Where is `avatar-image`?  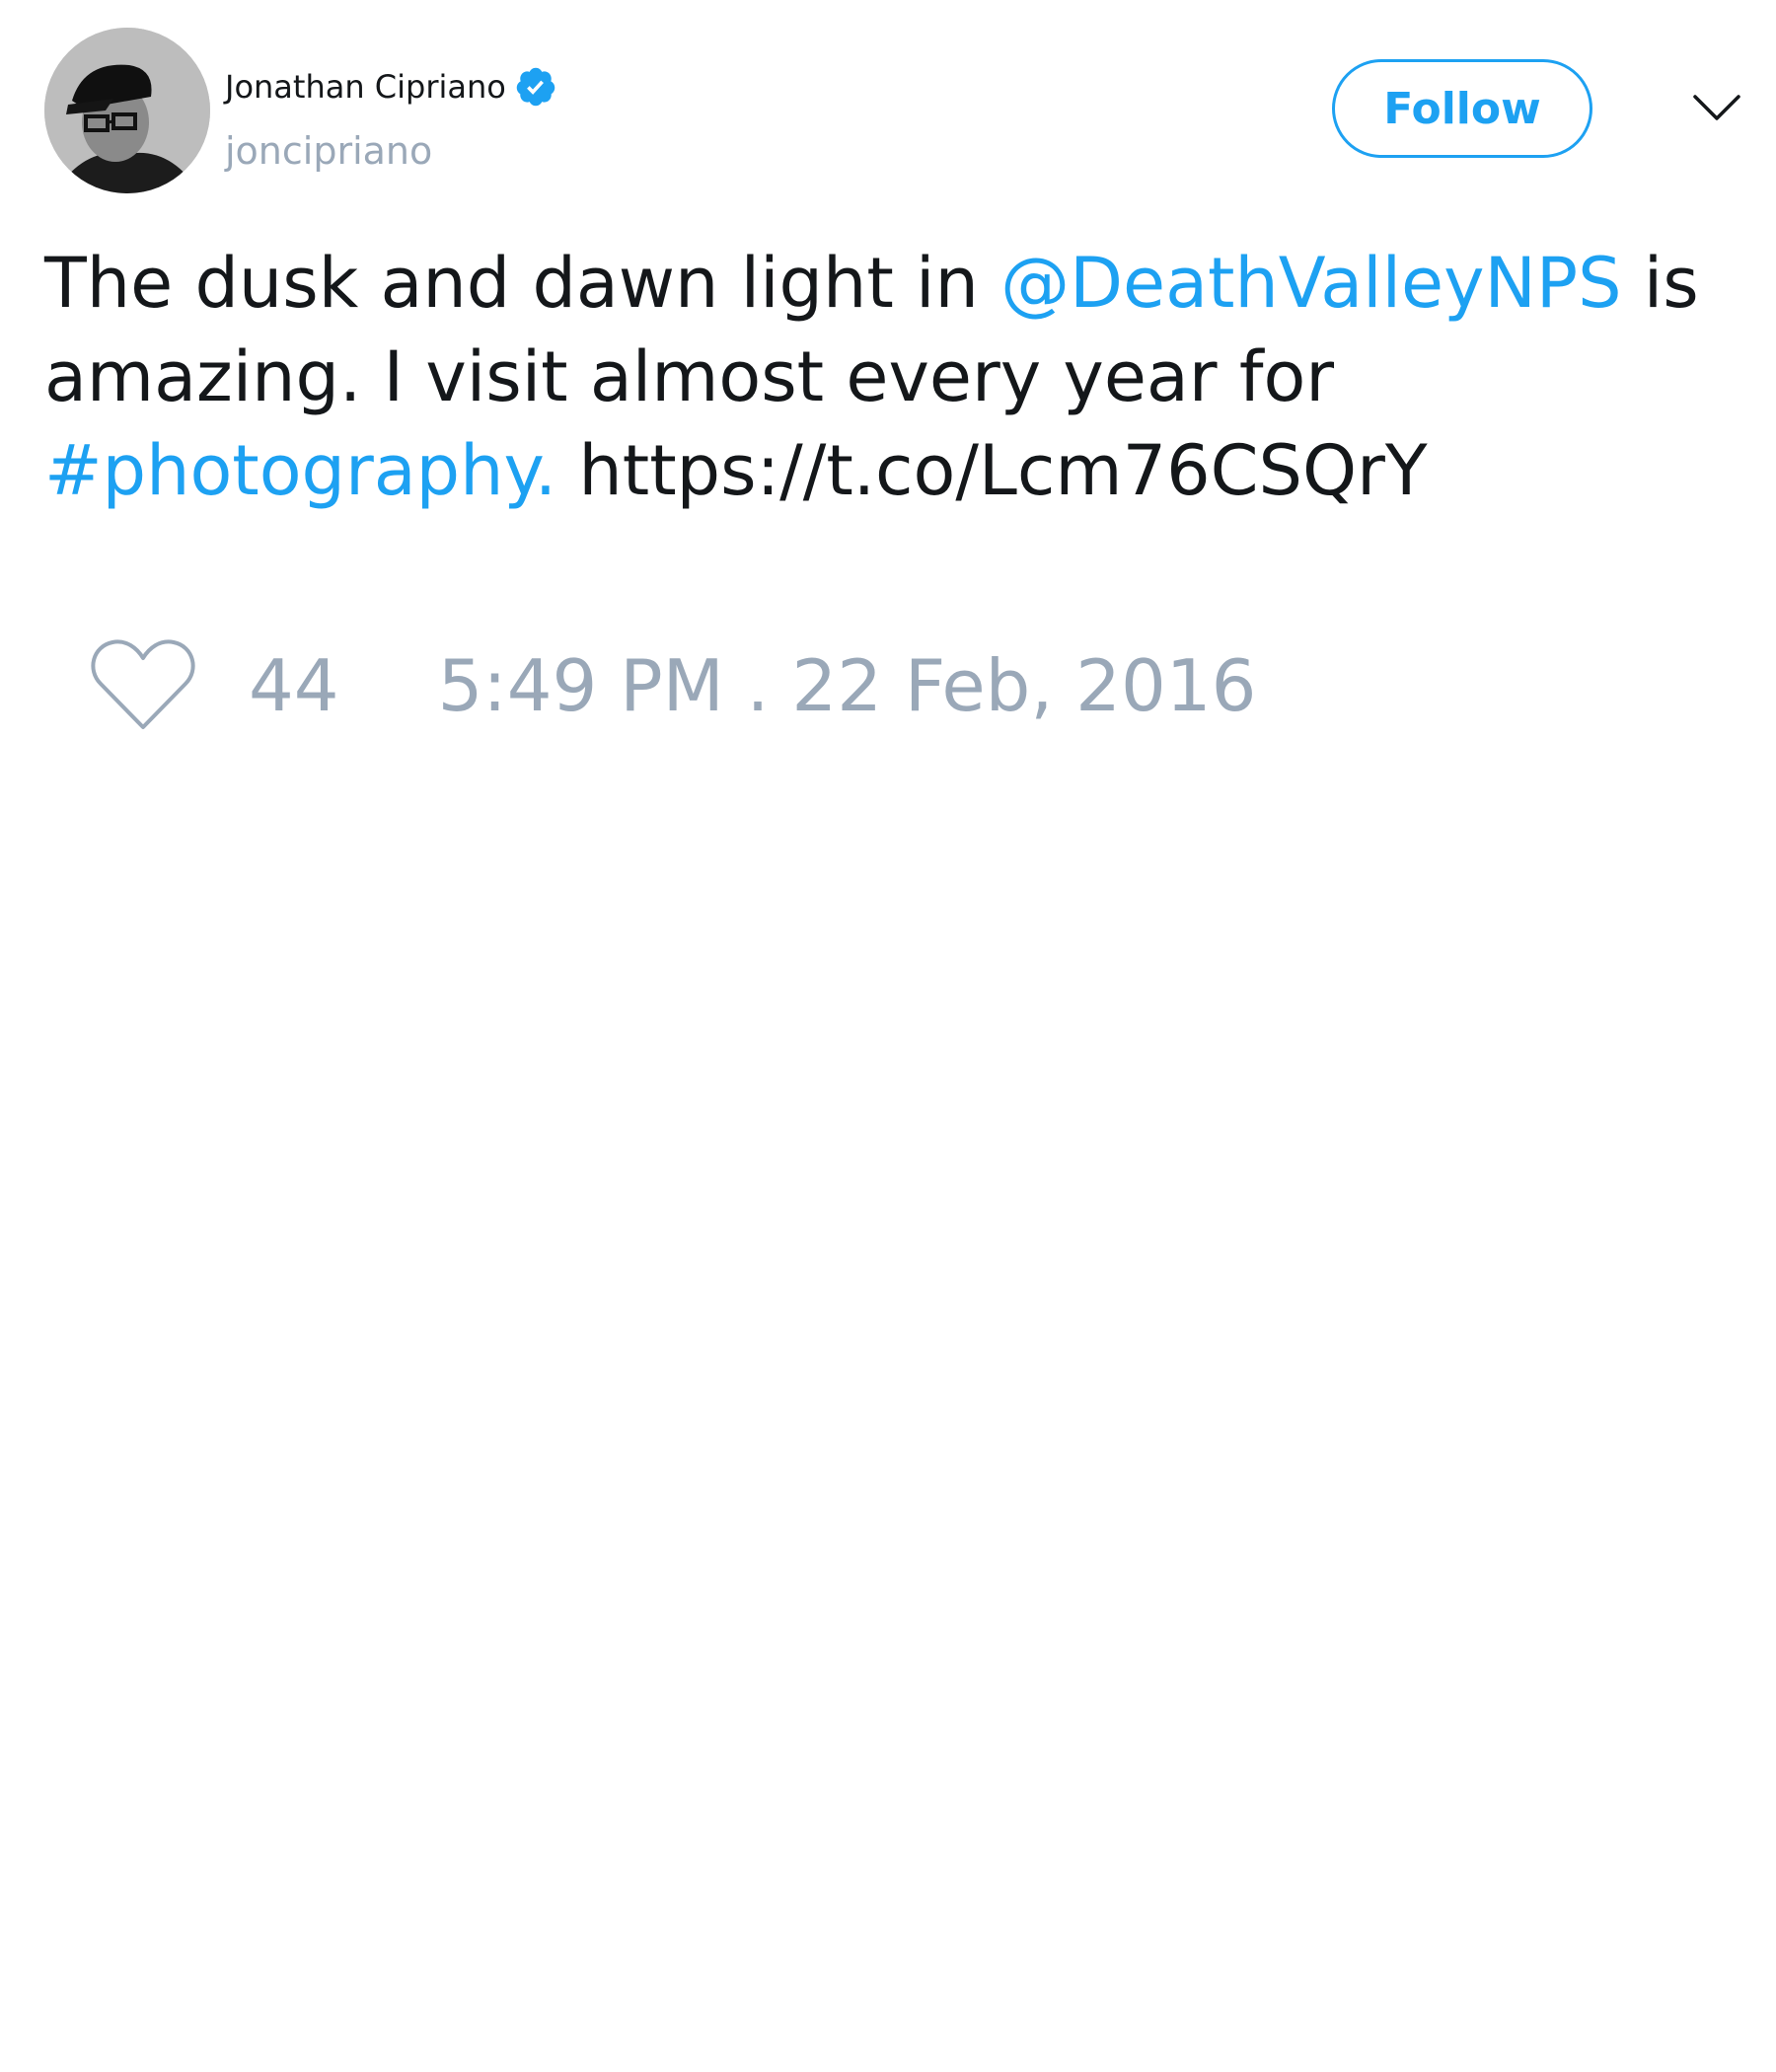
avatar-image is located at coordinates (127, 111).